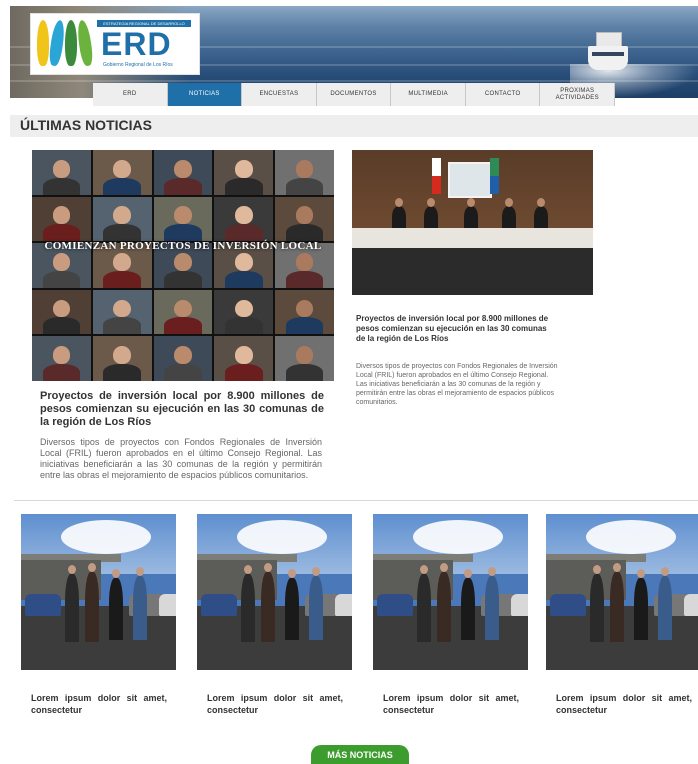 This screenshot has width=698, height=764. What do you see at coordinates (436, 176) in the screenshot?
I see `chile-flag` at bounding box center [436, 176].